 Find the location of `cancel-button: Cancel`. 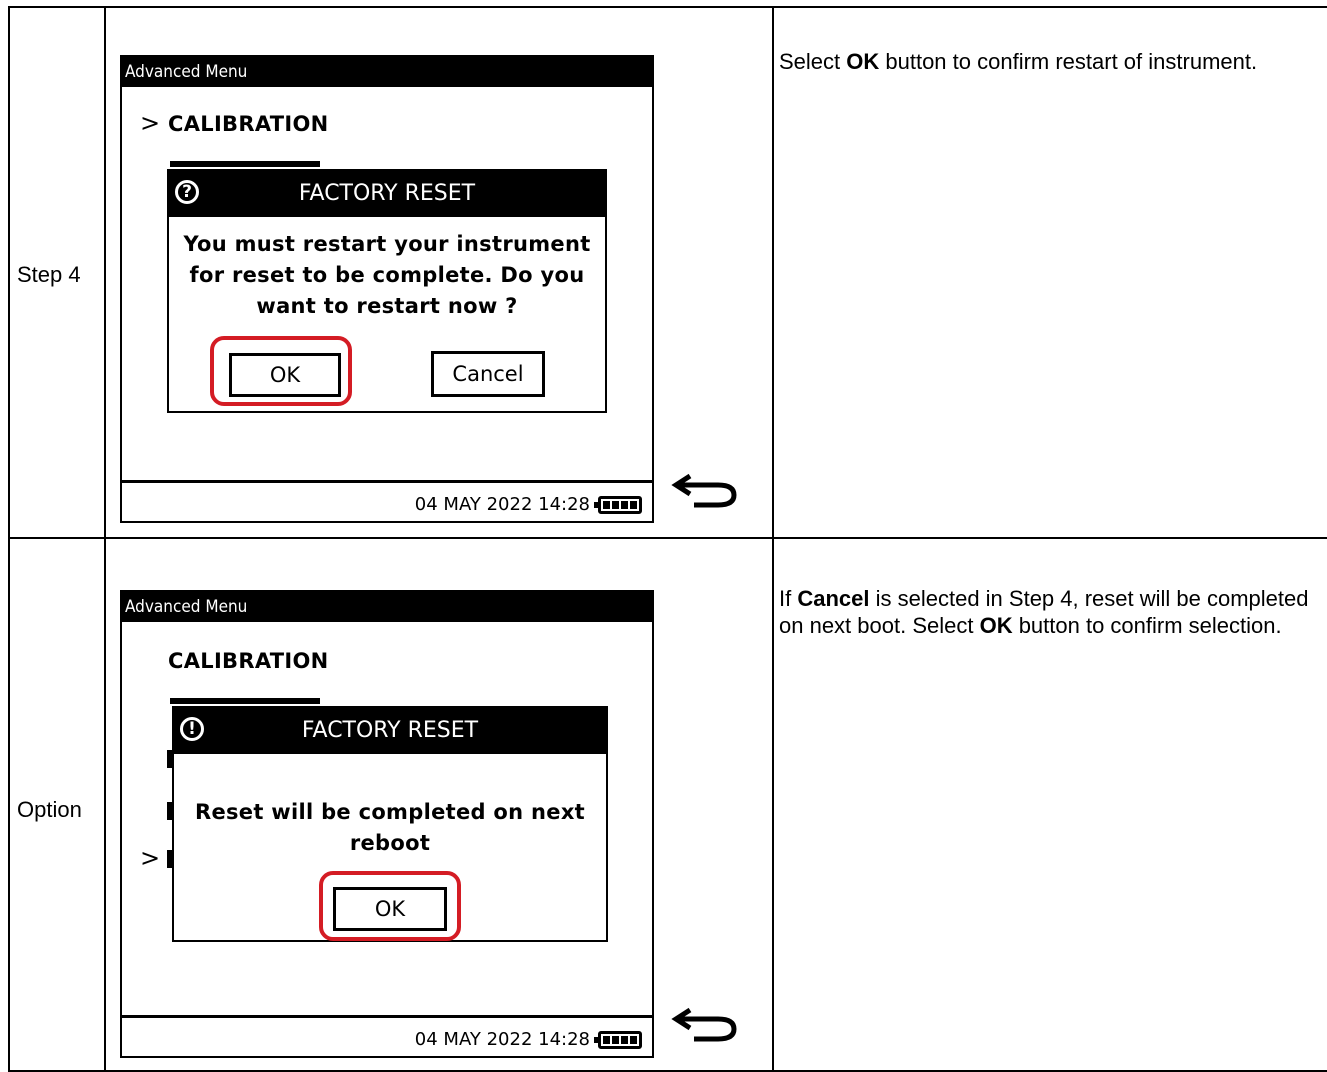

cancel-button: Cancel is located at coordinates (488, 374).